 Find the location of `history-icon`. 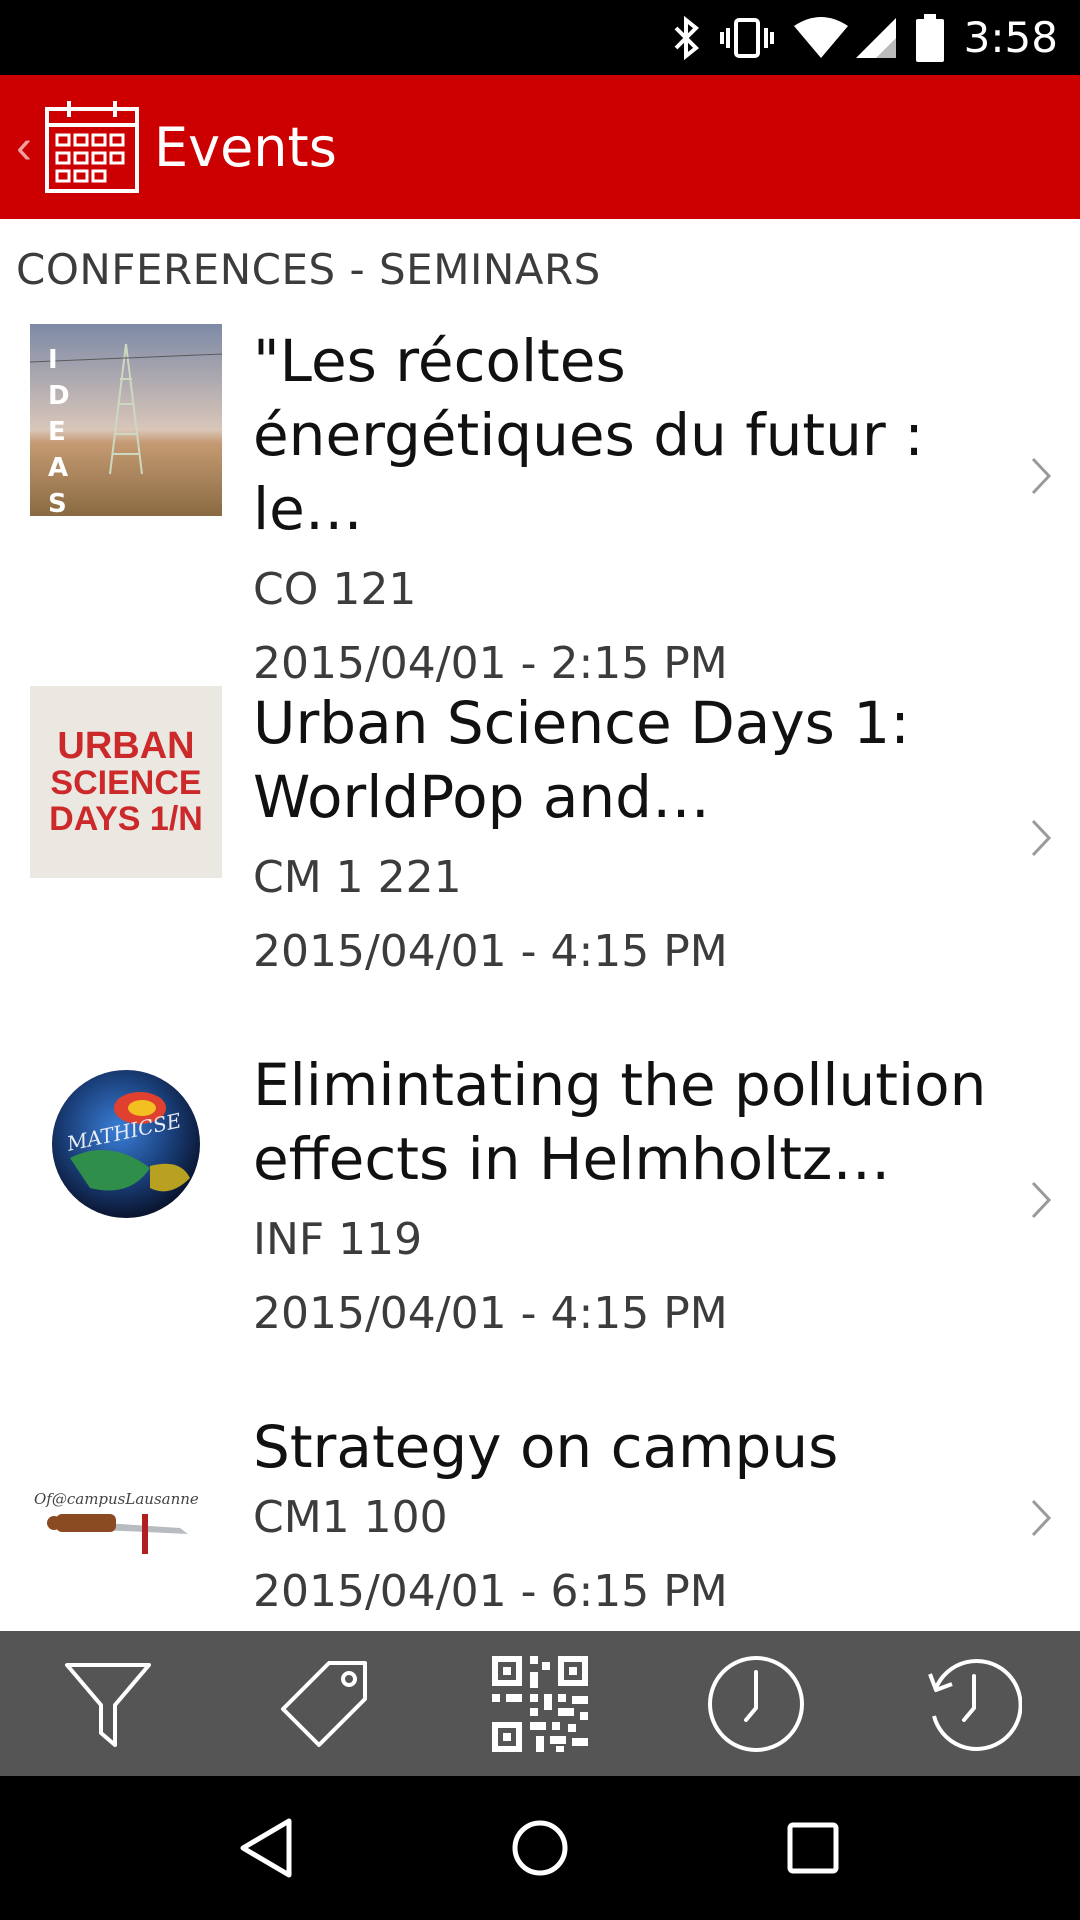

history-icon is located at coordinates (972, 1704).